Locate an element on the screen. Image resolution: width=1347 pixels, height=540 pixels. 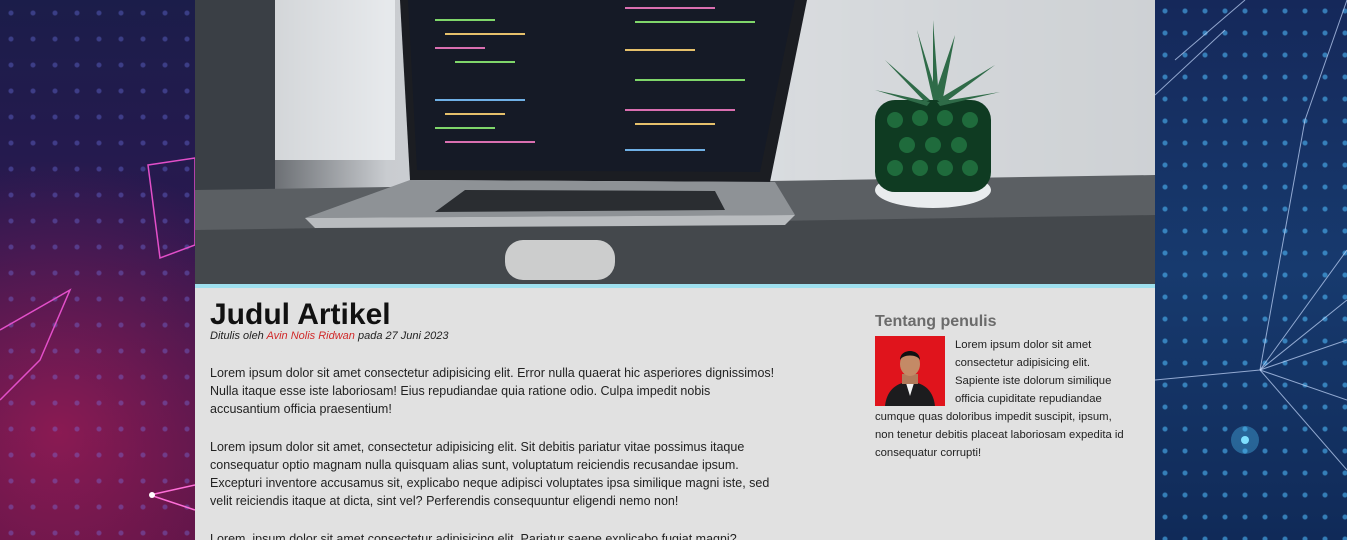
left-background-decoration is located at coordinates (97, 270).